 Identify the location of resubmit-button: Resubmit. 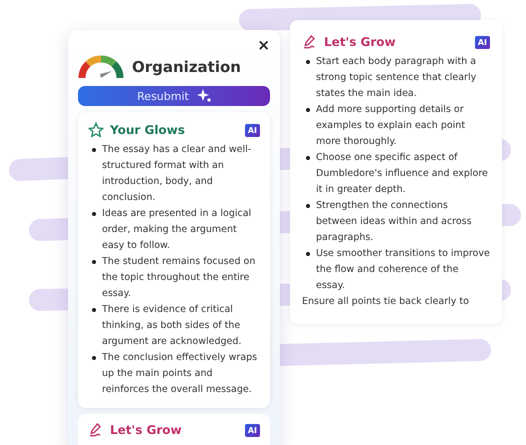
(174, 96).